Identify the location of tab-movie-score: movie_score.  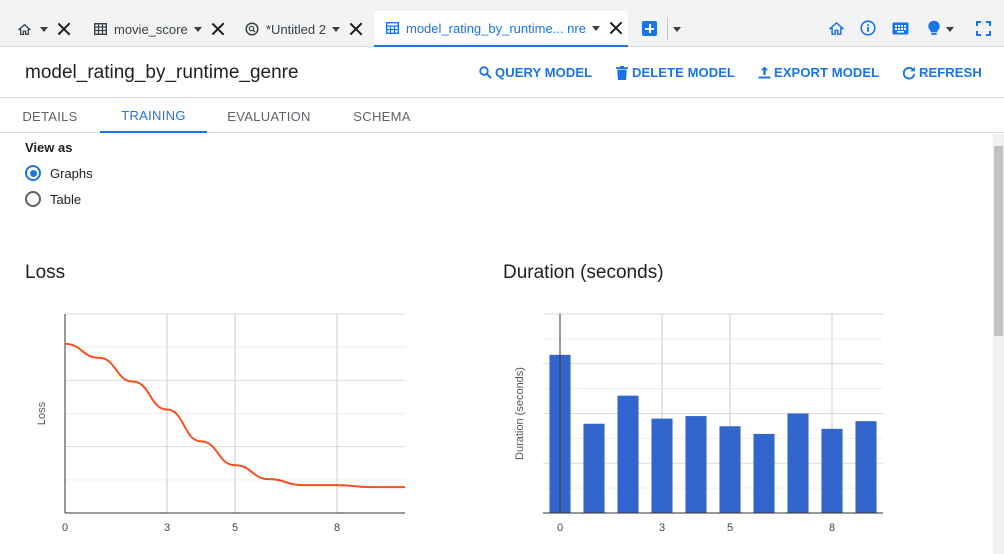
(158, 29).